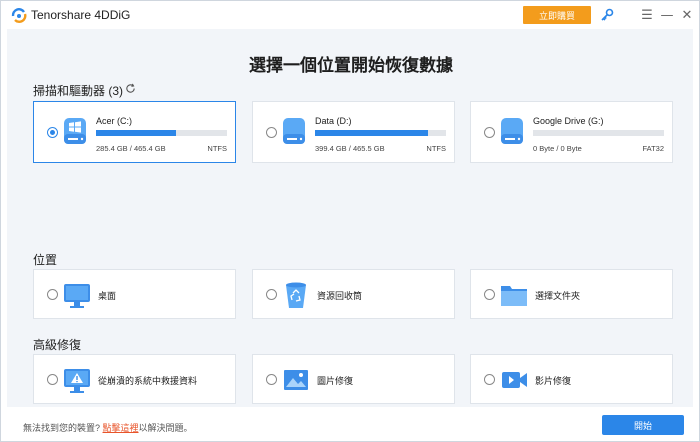 The image size is (700, 442). I want to click on photo-repair-icon, so click(296, 380).